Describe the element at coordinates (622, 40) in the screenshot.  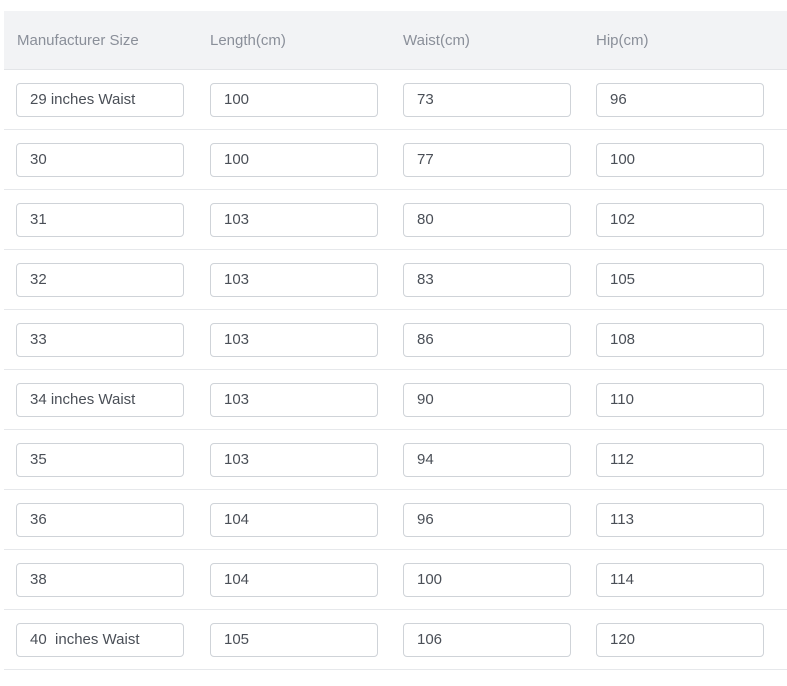
I see `header-hip: Hip(cm)` at that location.